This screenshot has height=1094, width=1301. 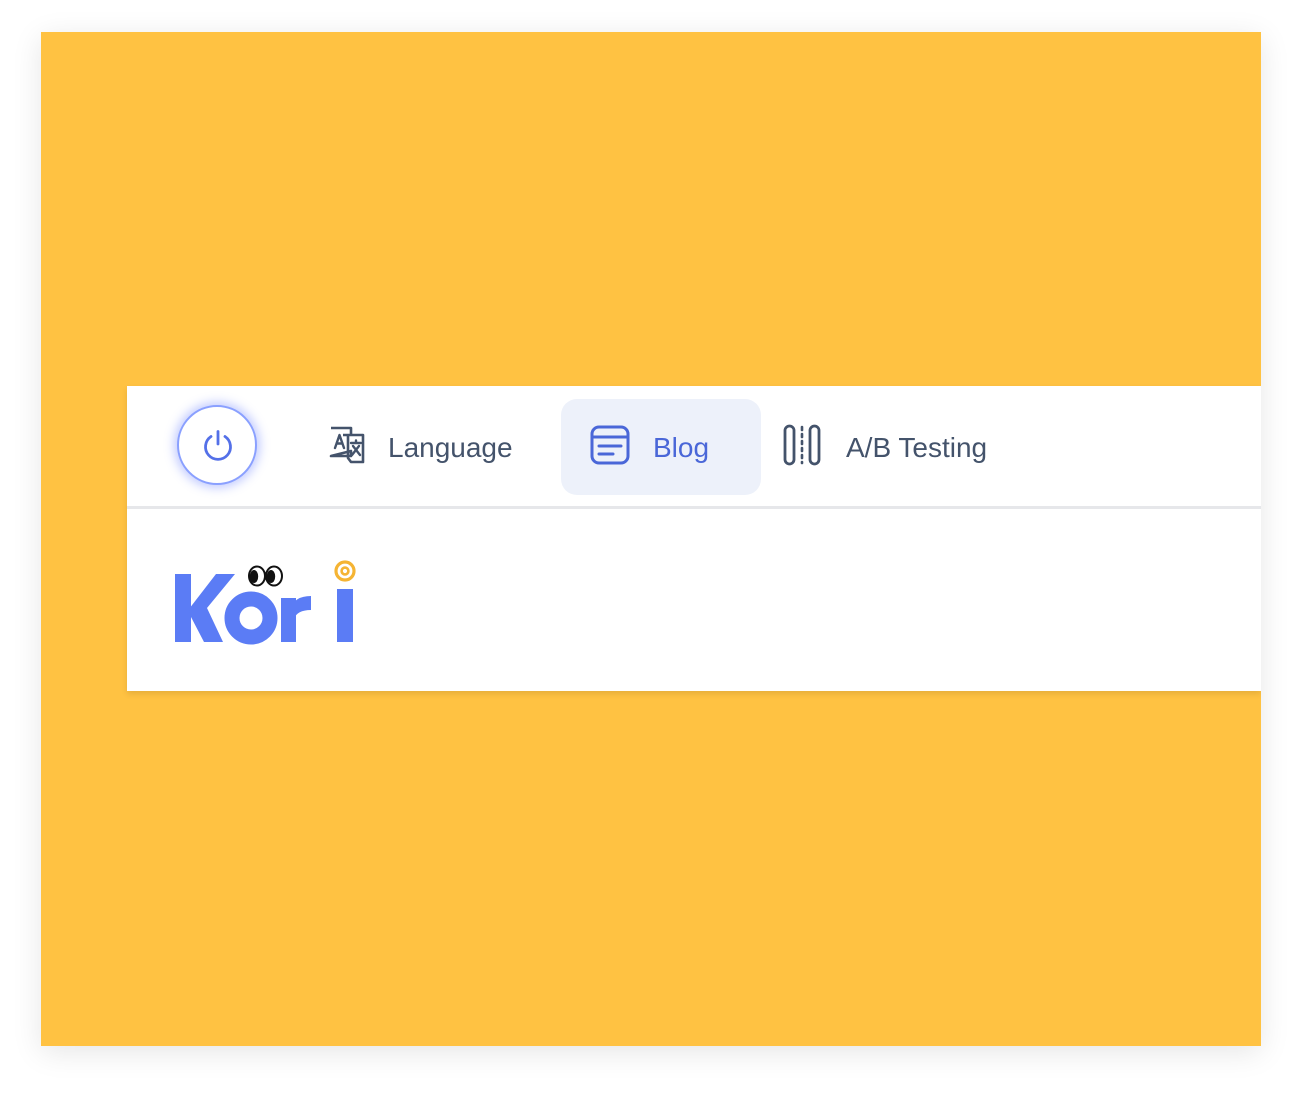 I want to click on tab-ab-testing-label: A/B Testing, so click(x=917, y=447).